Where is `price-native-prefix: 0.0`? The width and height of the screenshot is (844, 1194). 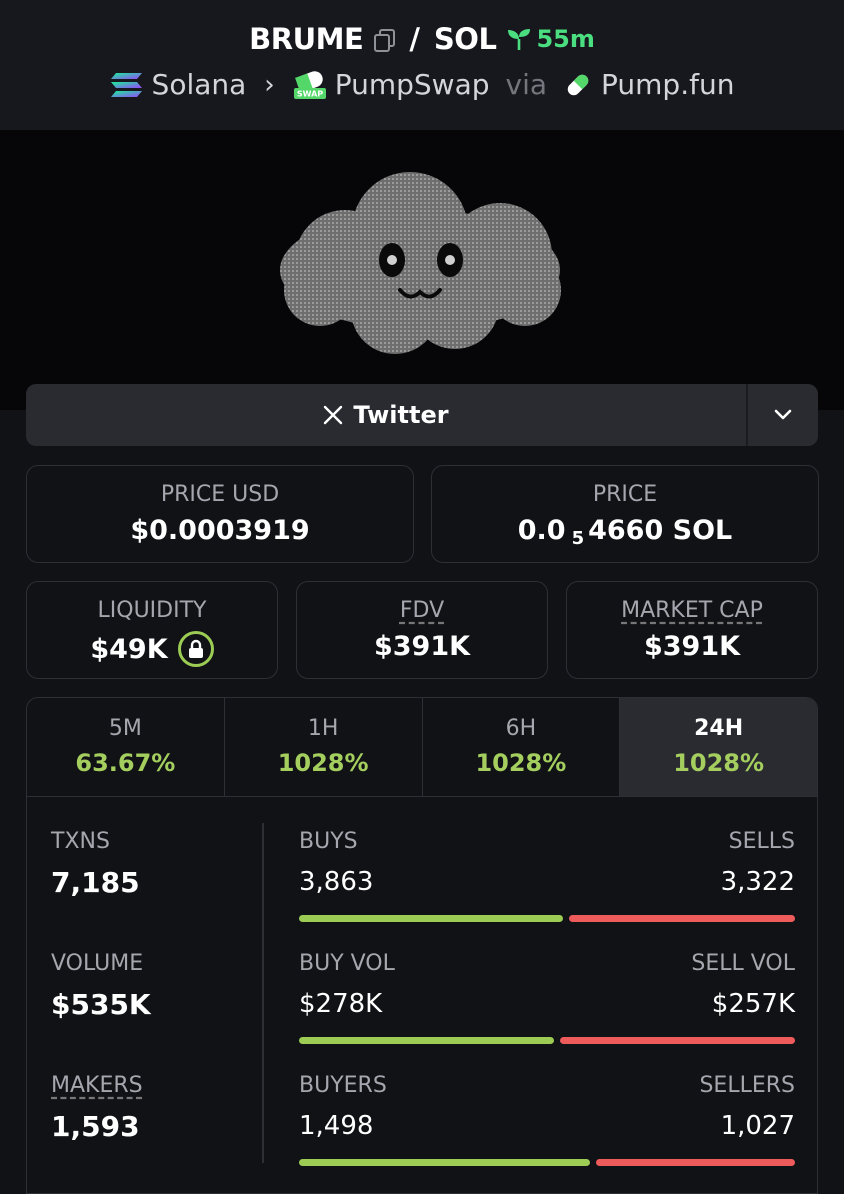
price-native-prefix: 0.0 is located at coordinates (541, 530).